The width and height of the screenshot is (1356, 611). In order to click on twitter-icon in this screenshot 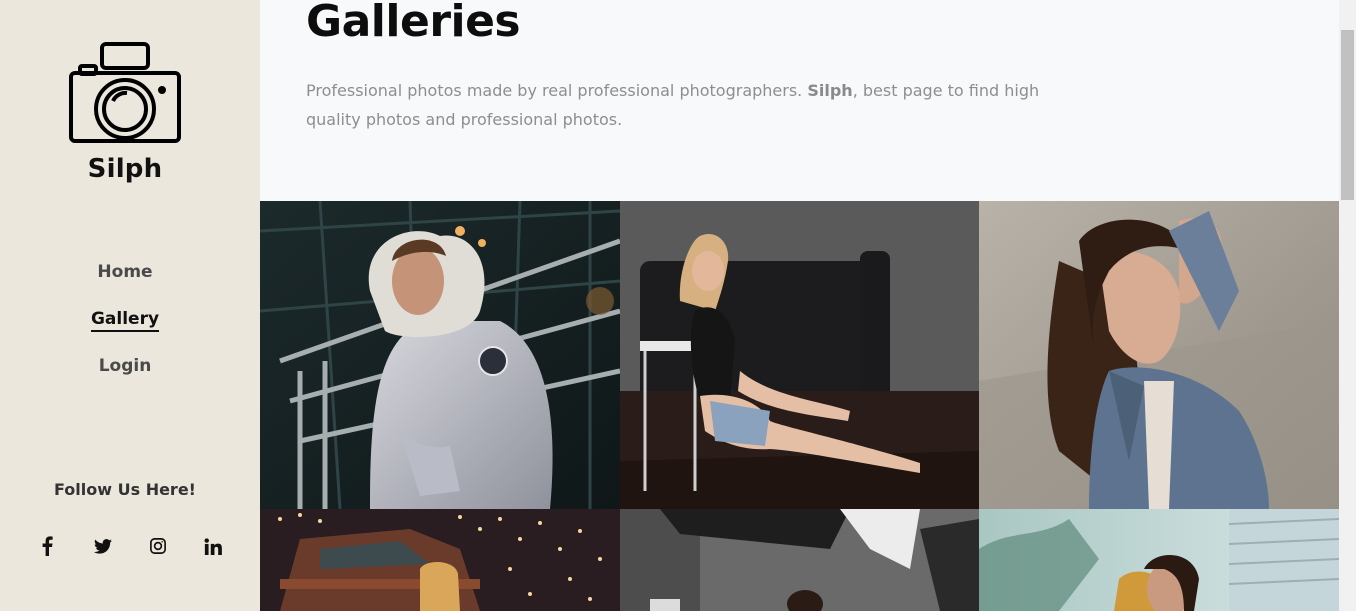, I will do `click(103, 546)`.